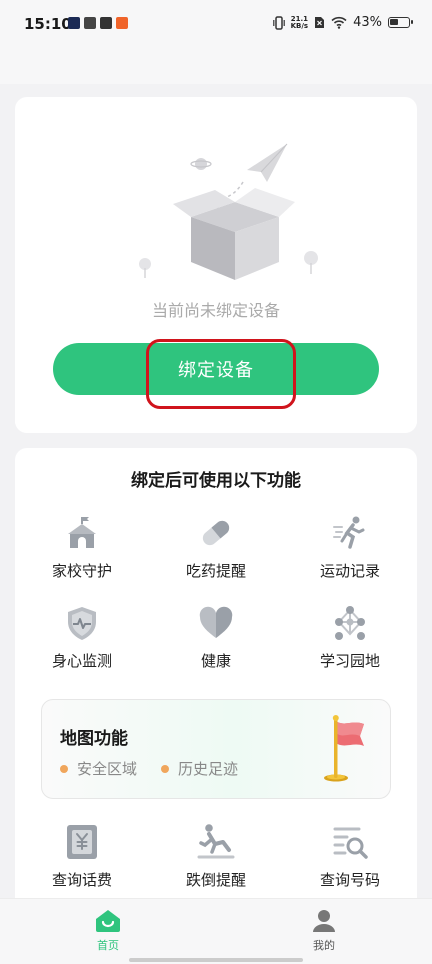 The width and height of the screenshot is (432, 964). Describe the element at coordinates (208, 769) in the screenshot. I see `map-item-label: 历史足迹` at that location.